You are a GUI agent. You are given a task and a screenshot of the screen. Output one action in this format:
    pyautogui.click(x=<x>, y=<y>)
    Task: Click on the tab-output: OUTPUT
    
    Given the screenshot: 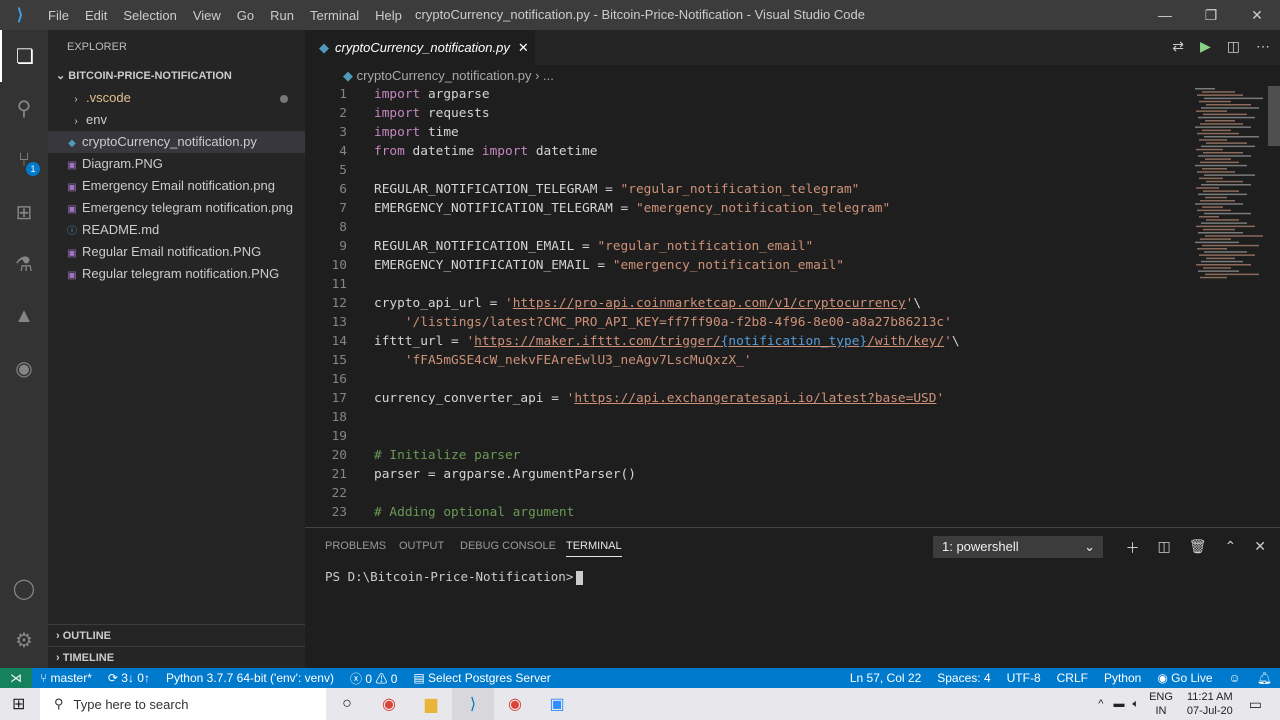 What is the action you would take?
    pyautogui.click(x=421, y=546)
    